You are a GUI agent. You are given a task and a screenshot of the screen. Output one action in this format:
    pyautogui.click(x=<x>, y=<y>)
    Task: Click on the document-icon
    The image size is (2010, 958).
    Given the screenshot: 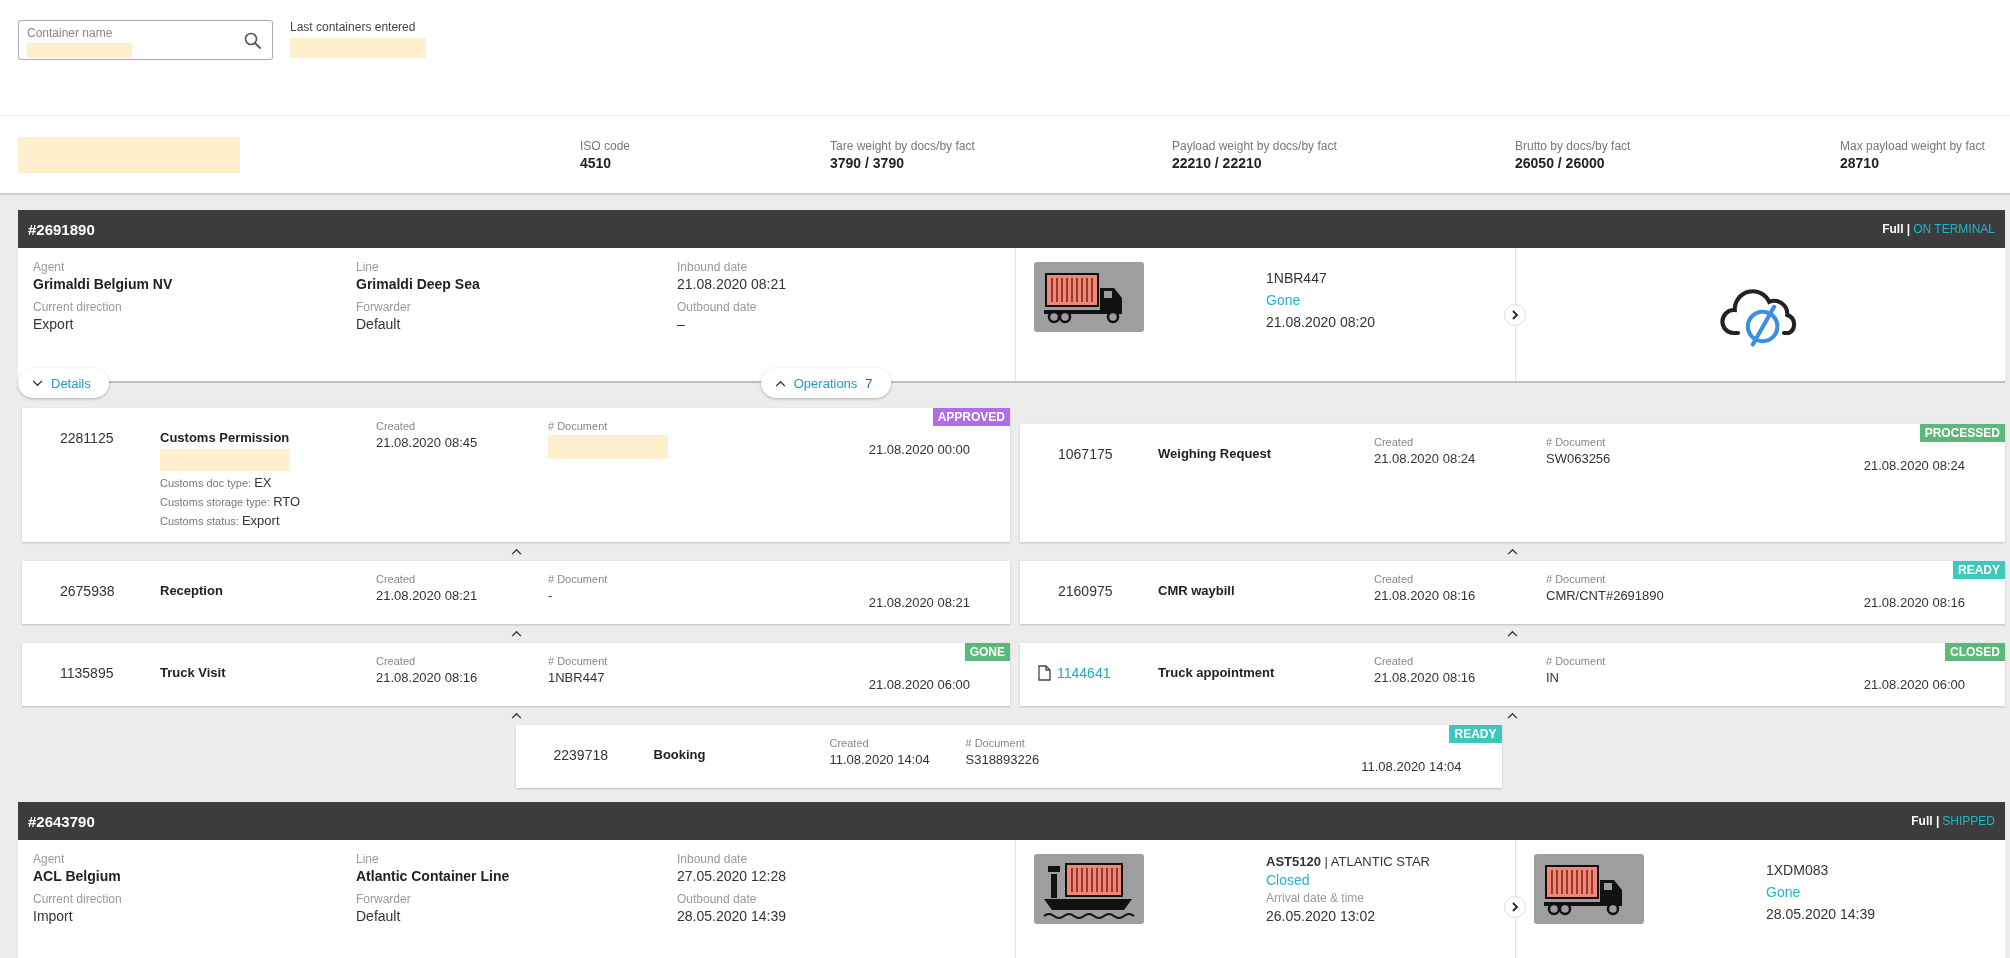 What is the action you would take?
    pyautogui.click(x=1044, y=673)
    